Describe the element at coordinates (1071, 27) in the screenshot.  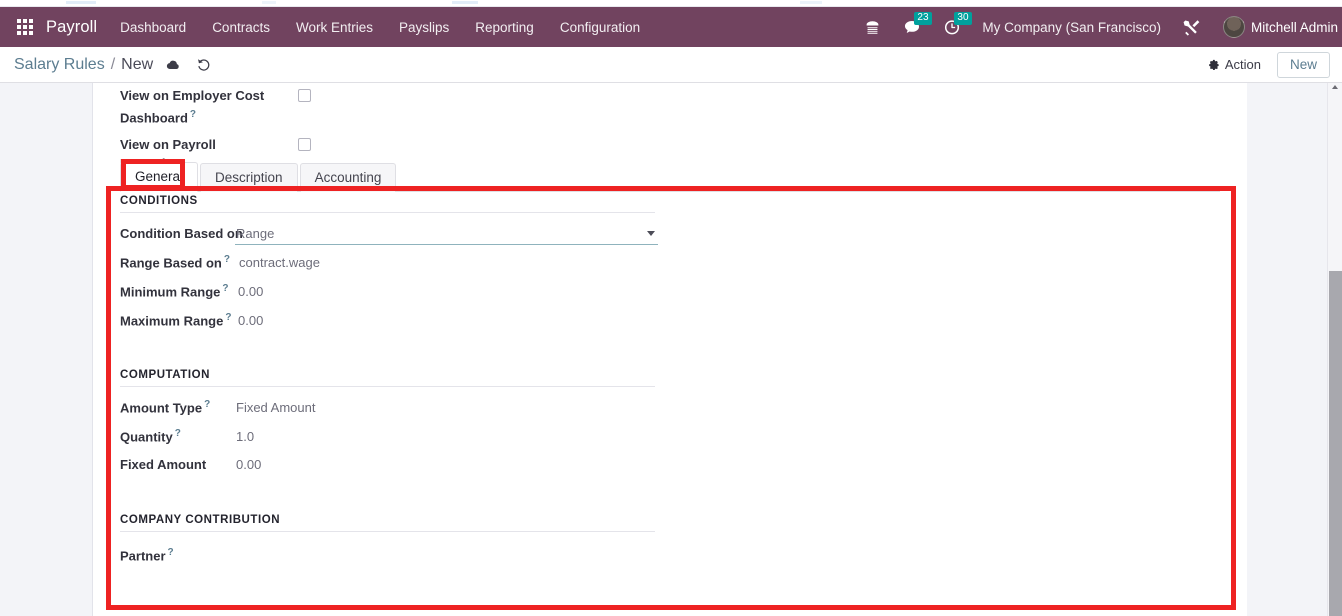
I see `company-switcher: My Company (San Francisco)` at that location.